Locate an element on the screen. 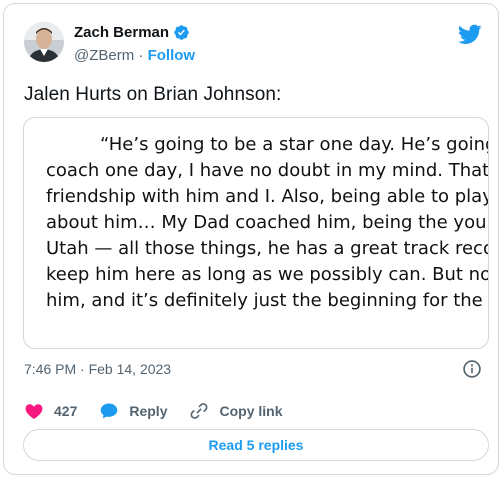  action-bar: 427 Reply Copy link is located at coordinates (164, 411).